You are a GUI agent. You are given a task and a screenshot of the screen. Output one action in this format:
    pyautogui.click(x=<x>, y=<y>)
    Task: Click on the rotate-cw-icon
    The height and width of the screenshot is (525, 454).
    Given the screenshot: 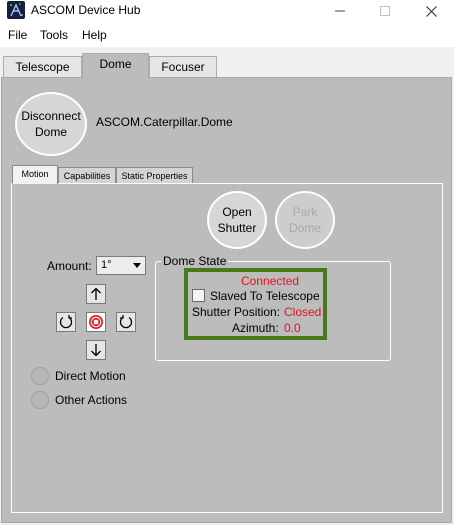 What is the action you would take?
    pyautogui.click(x=126, y=322)
    